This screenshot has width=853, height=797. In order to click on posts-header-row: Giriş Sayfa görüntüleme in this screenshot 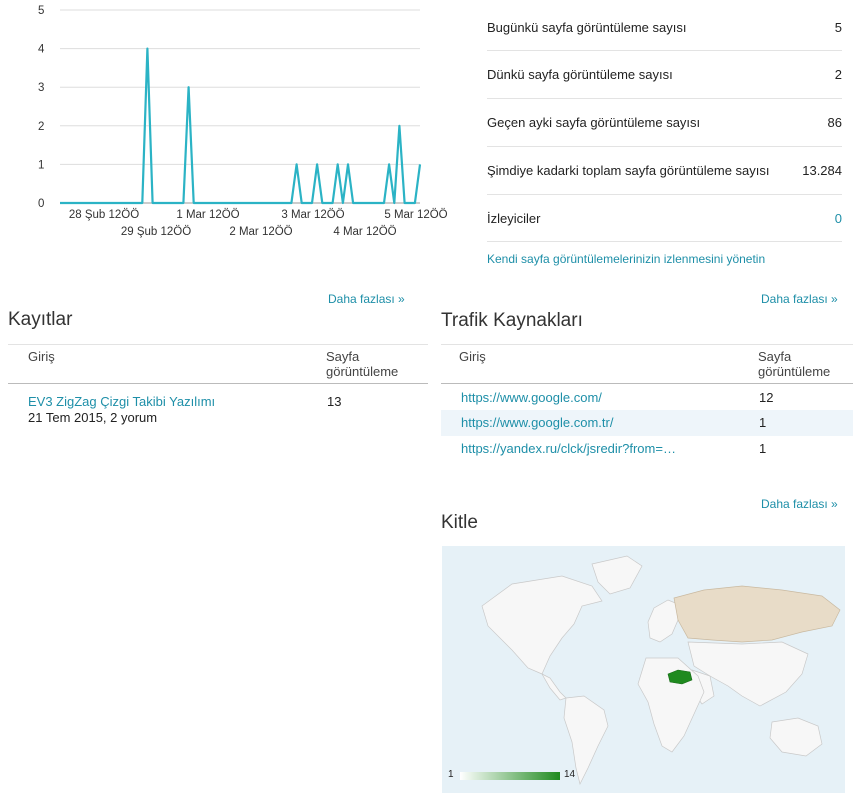, I will do `click(218, 364)`.